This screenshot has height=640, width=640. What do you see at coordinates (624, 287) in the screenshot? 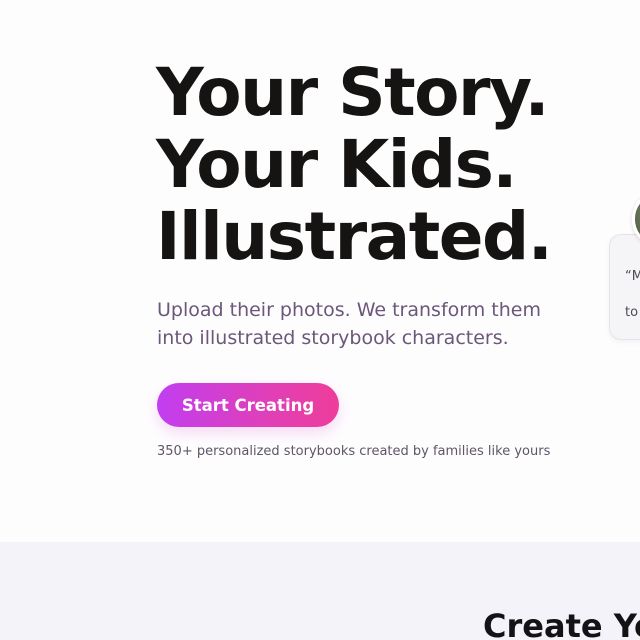
I see `testimonial-card: “M to` at bounding box center [624, 287].